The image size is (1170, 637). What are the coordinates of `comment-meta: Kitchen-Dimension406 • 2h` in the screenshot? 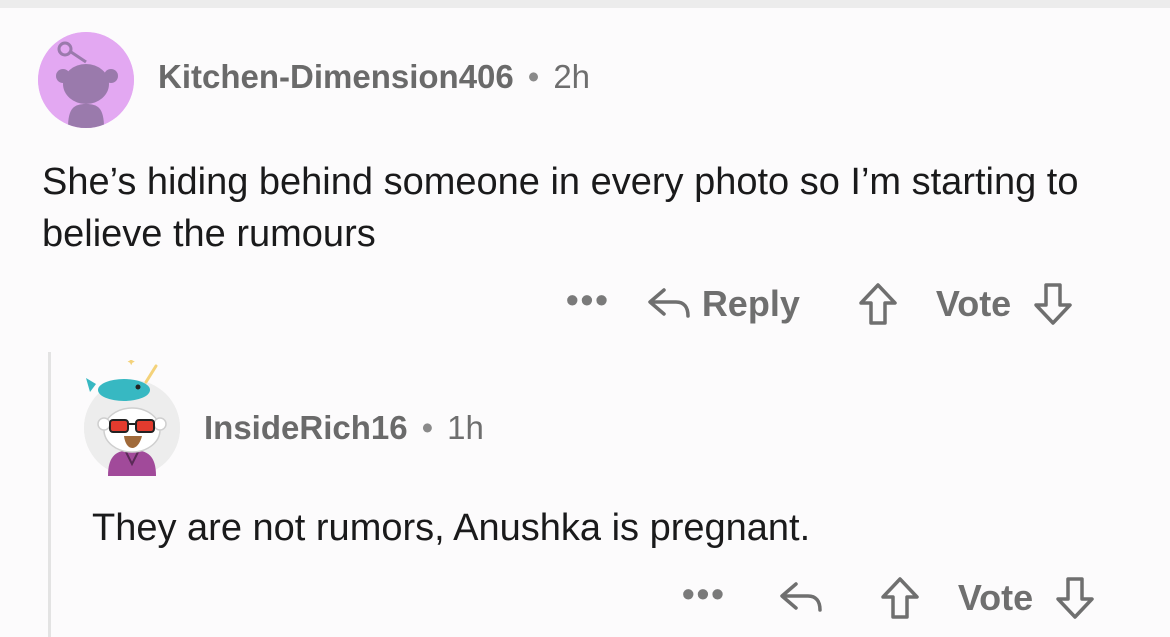 It's located at (374, 77).